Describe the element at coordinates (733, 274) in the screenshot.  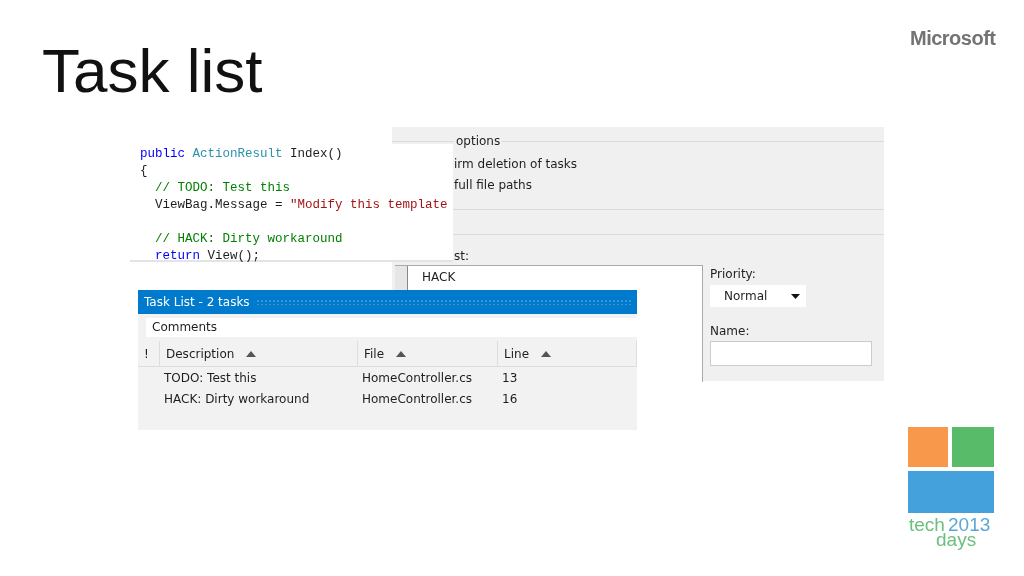
I see `priority-label: Priority:` at that location.